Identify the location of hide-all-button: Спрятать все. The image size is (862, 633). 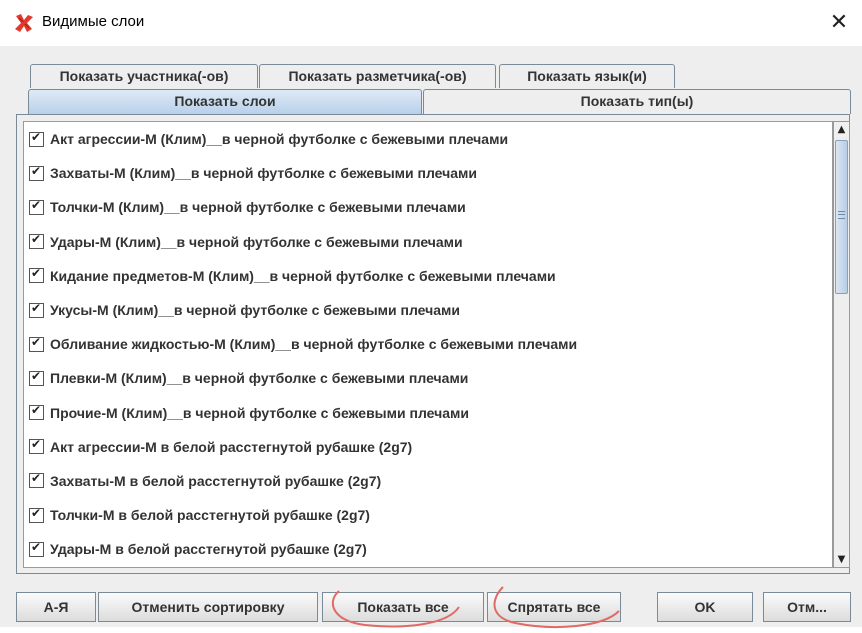
(554, 607).